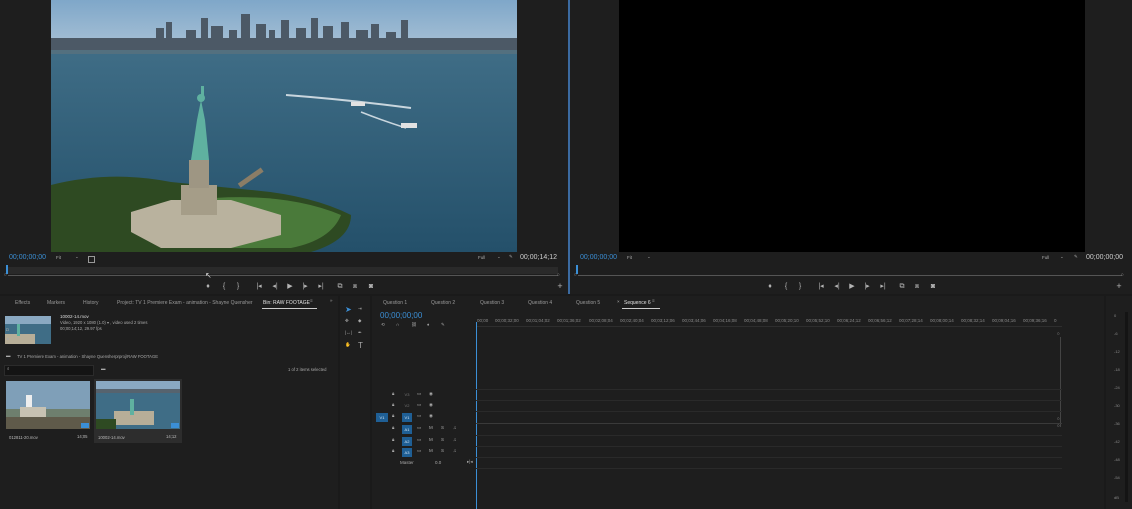 The width and height of the screenshot is (1132, 509). What do you see at coordinates (902, 287) in the screenshot?
I see `lift-button: ⧉` at bounding box center [902, 287].